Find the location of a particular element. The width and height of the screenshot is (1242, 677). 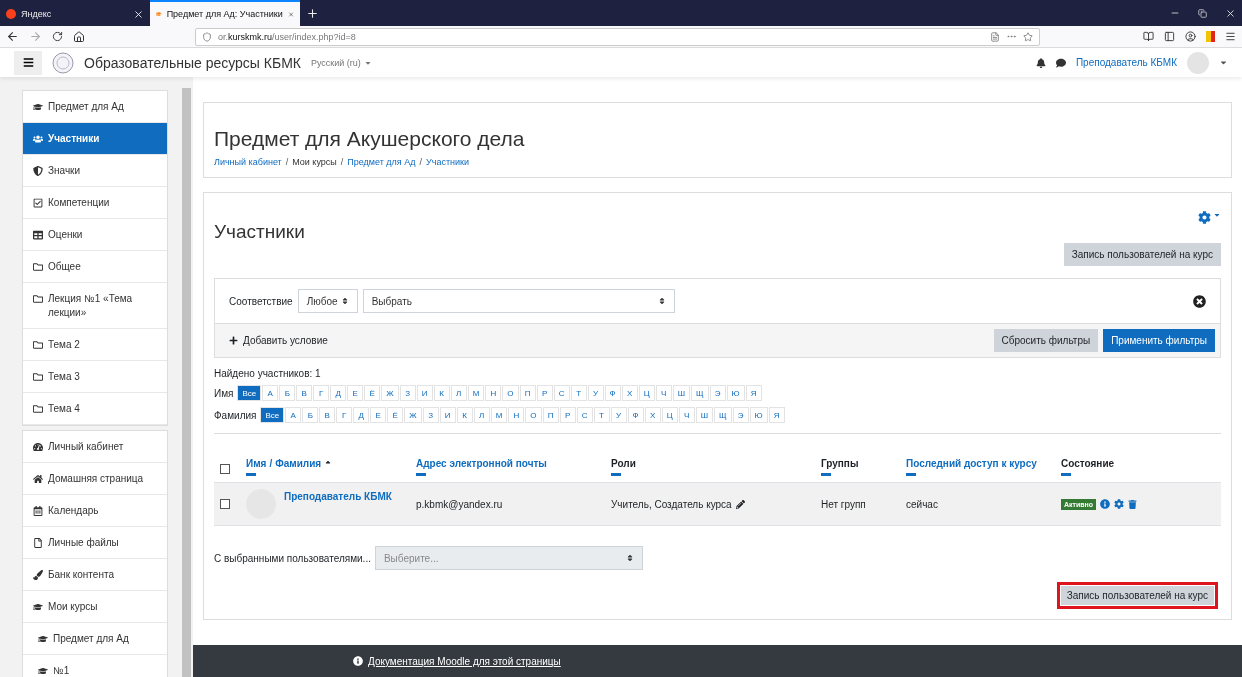

add-condition-link: Добавить условие is located at coordinates (285, 340).